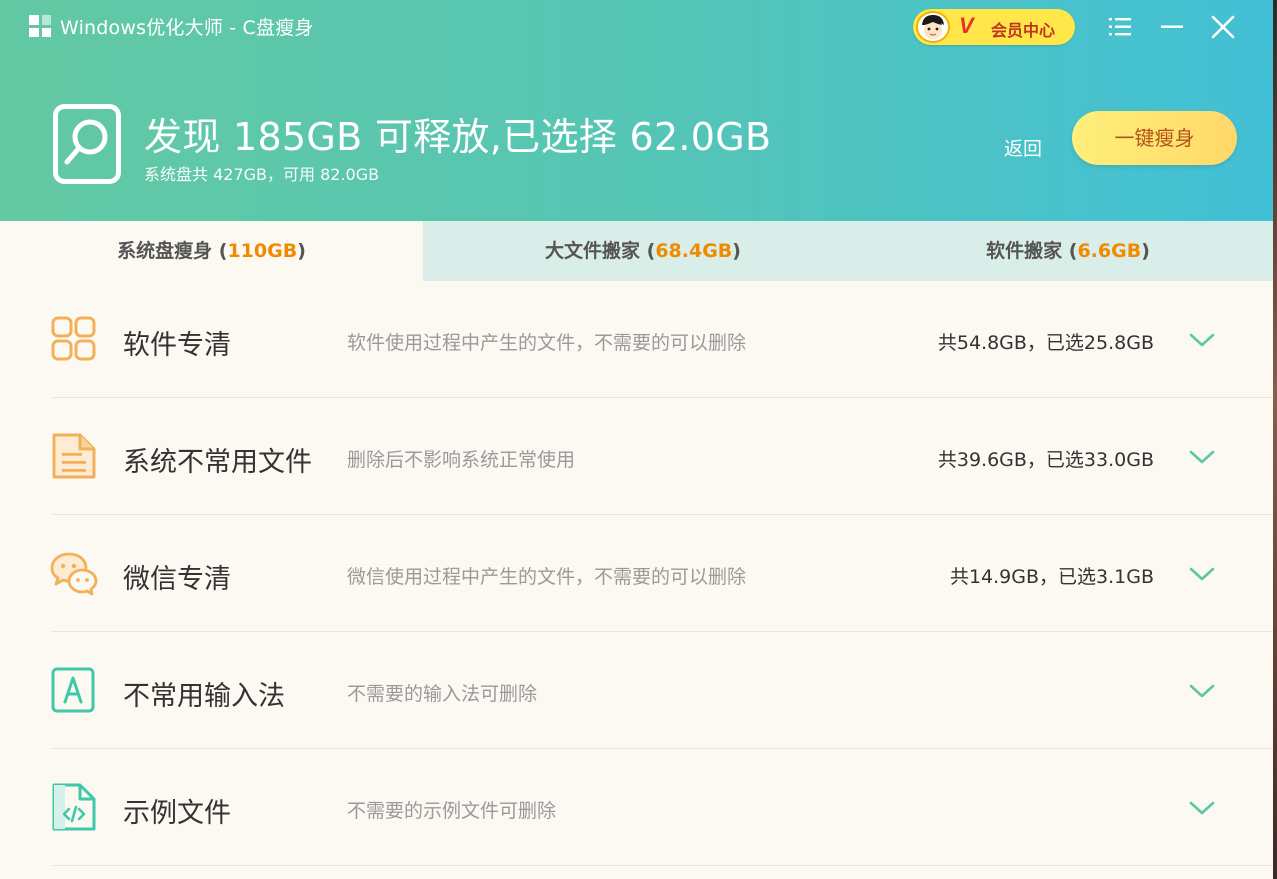  What do you see at coordinates (1154, 138) in the screenshot?
I see `one-click-slim-button: 一键瘦身` at bounding box center [1154, 138].